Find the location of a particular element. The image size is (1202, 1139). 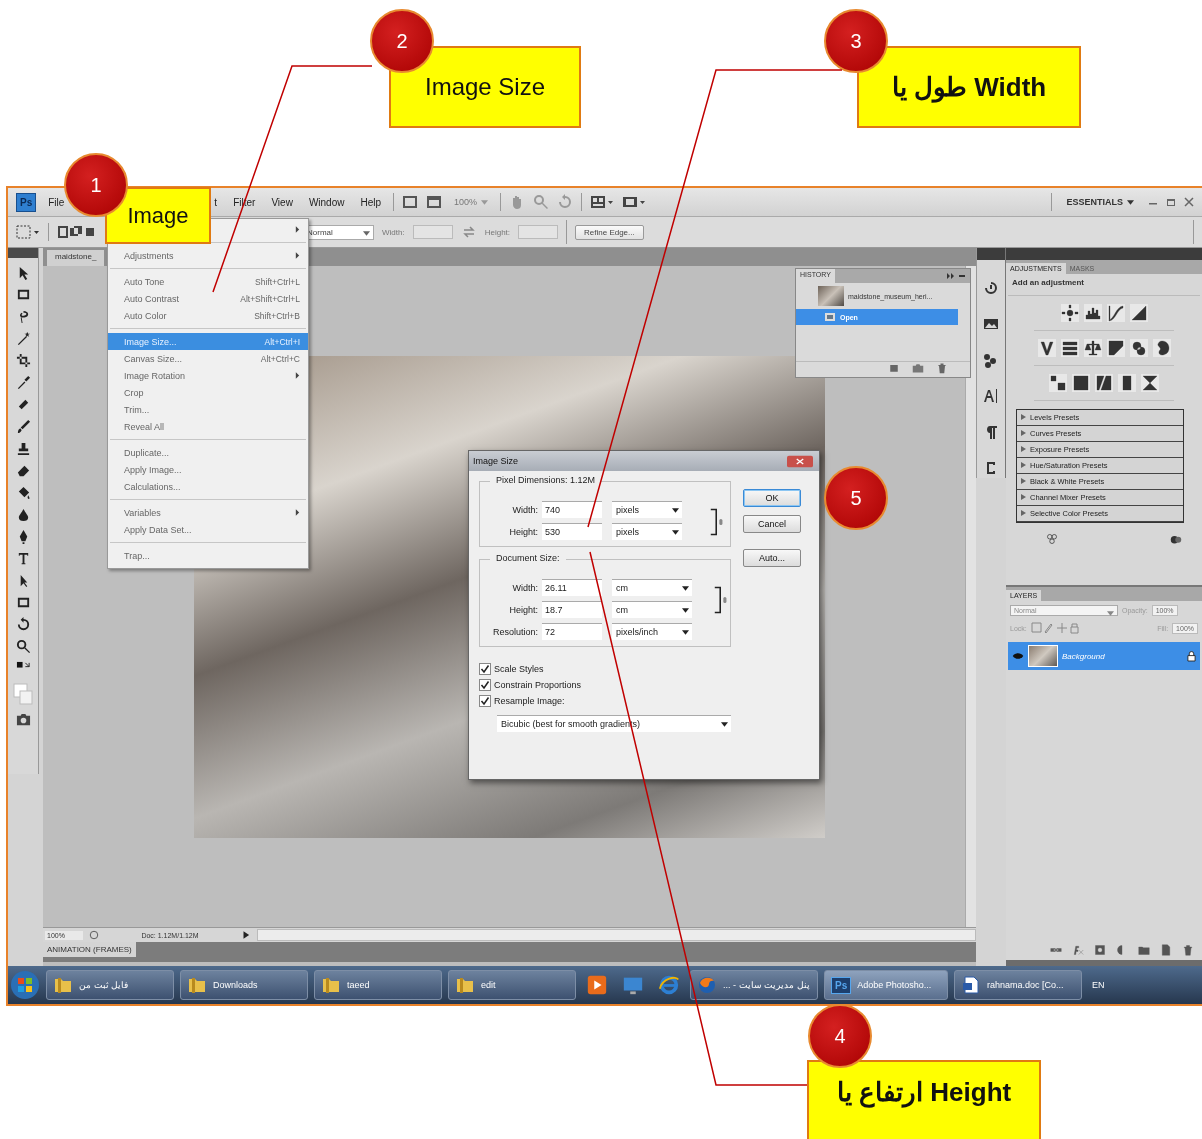

dialog-title: Image Size is located at coordinates (496, 461).